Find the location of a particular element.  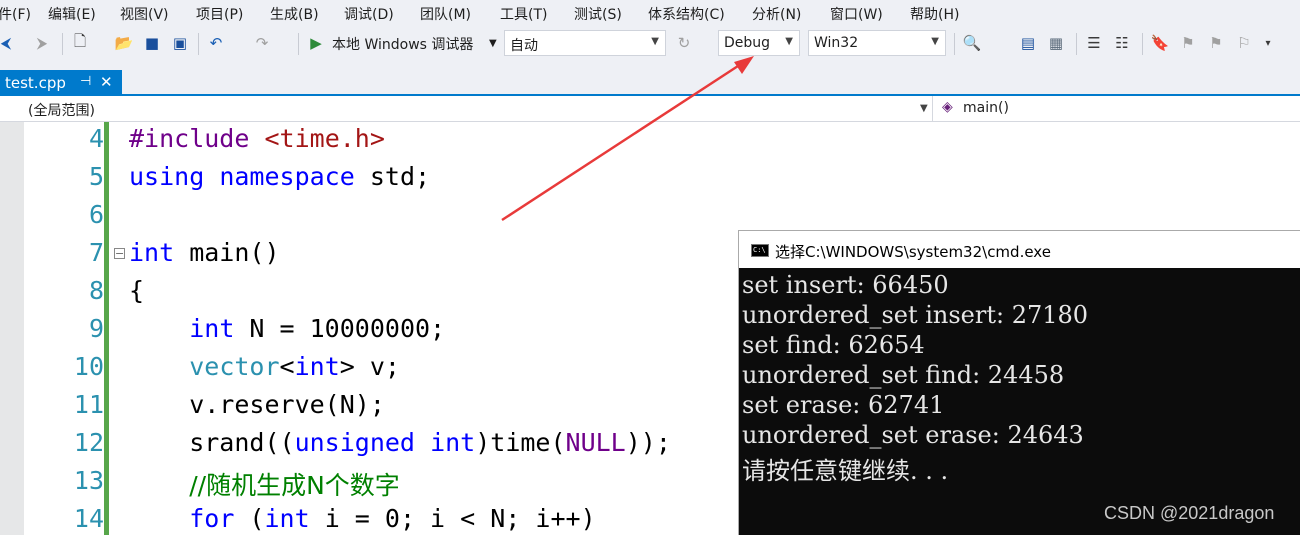

next-bookmark-icon: ⚑ is located at coordinates (1216, 43).